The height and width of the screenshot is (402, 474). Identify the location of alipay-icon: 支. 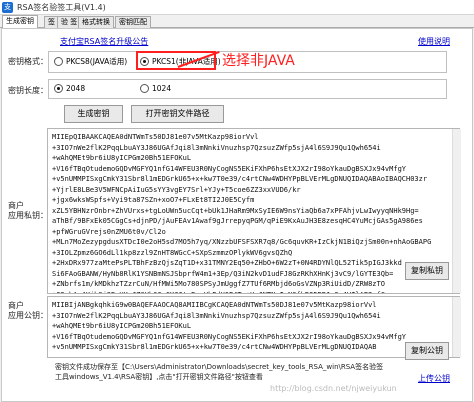
(7, 7).